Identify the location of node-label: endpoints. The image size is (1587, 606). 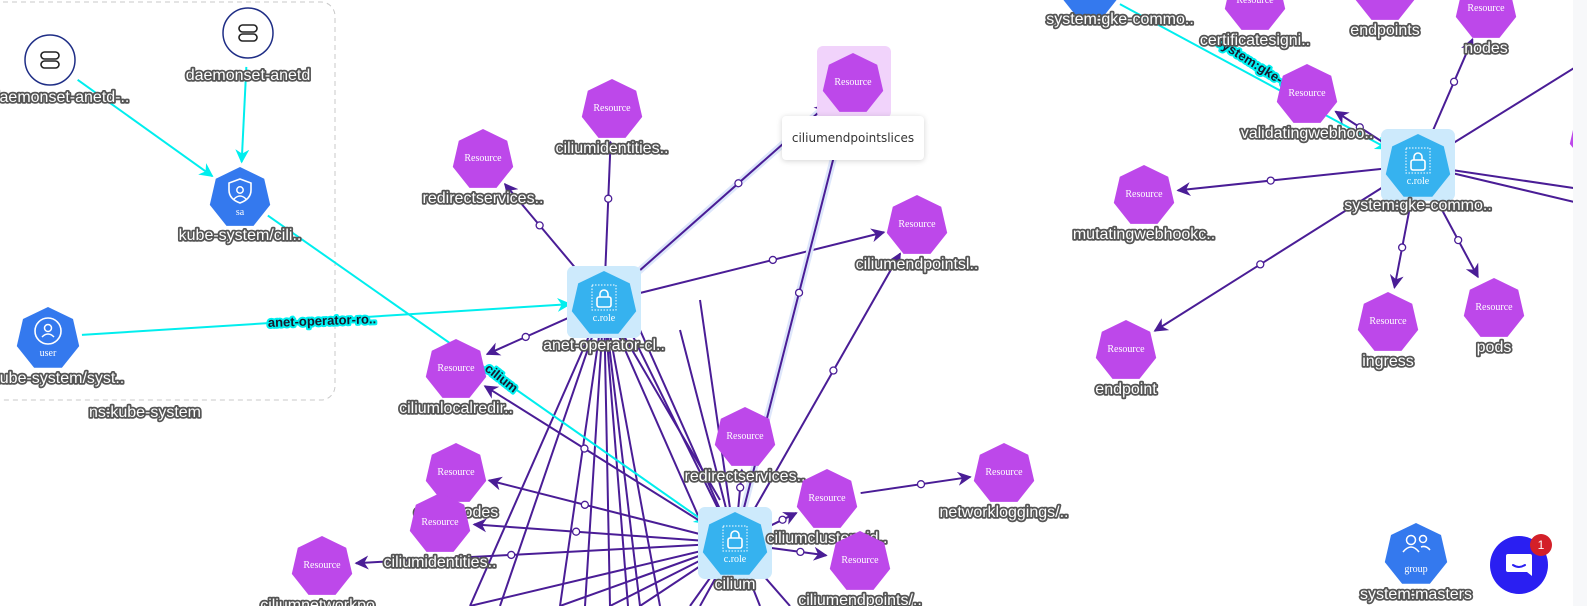
(1384, 30).